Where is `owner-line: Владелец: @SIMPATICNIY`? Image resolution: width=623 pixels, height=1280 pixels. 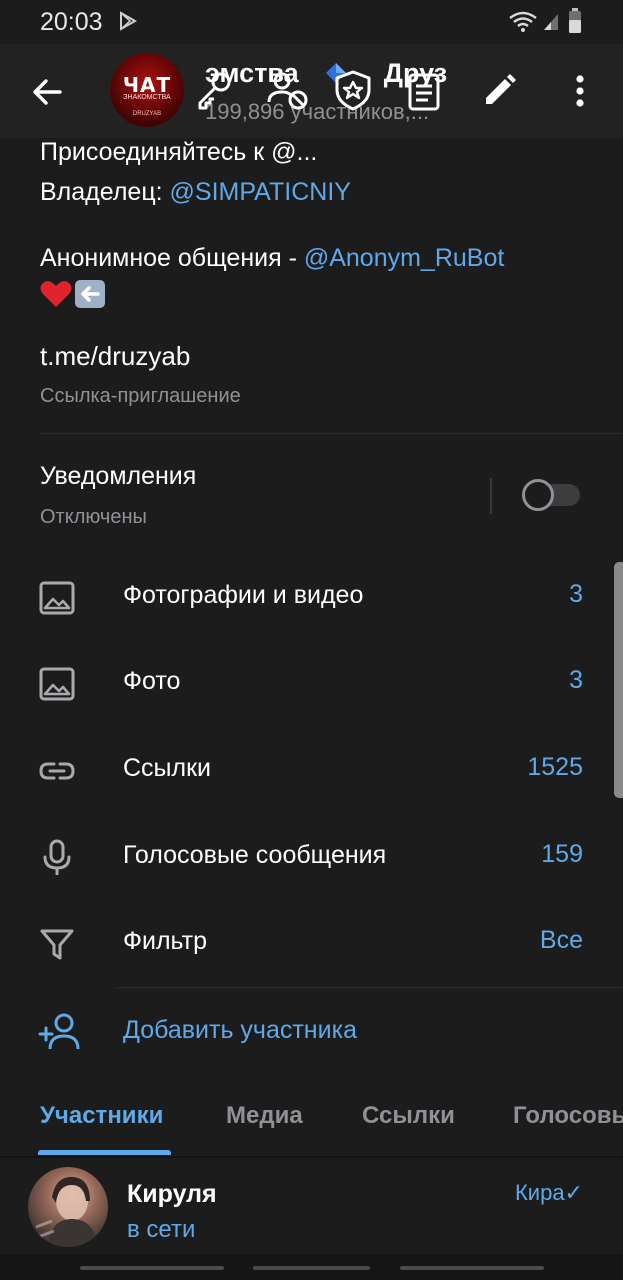 owner-line: Владелец: @SIMPATICNIY is located at coordinates (195, 192).